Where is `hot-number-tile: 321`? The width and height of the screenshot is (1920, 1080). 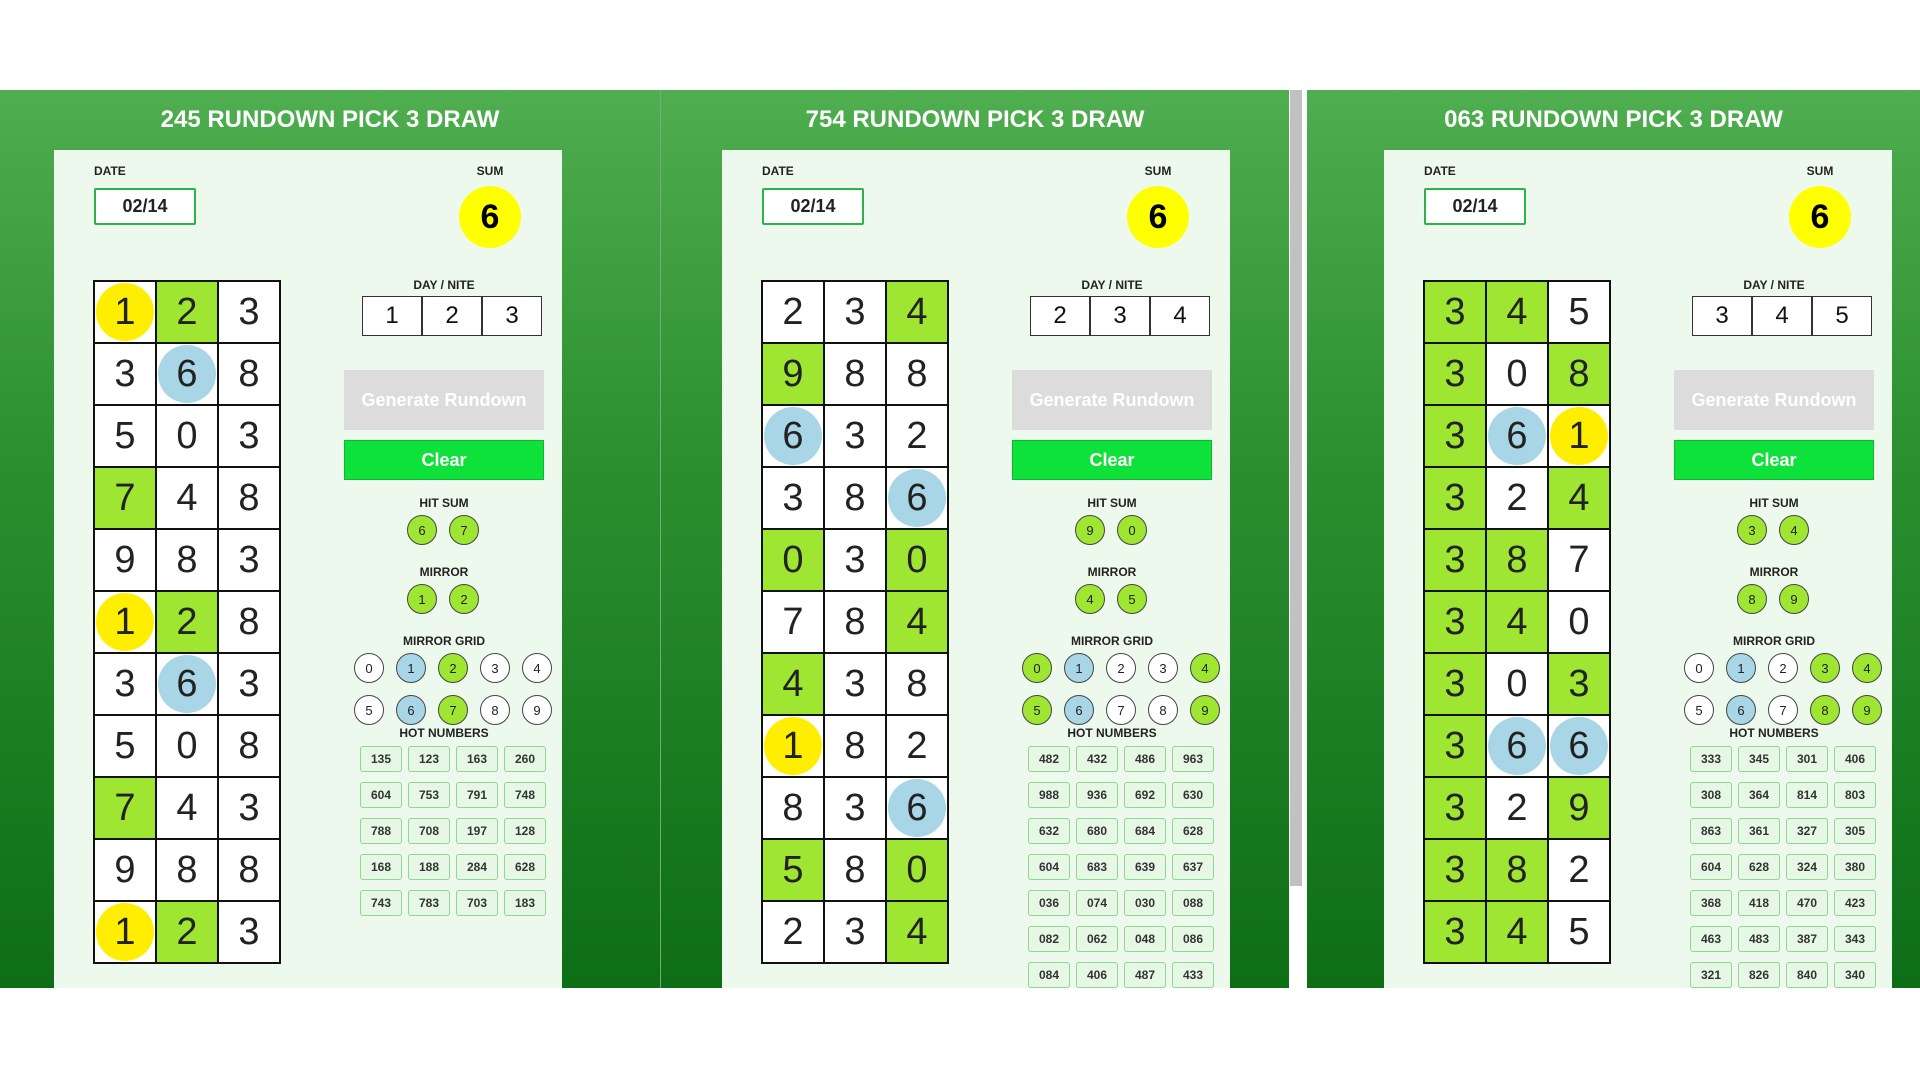 hot-number-tile: 321 is located at coordinates (1711, 975).